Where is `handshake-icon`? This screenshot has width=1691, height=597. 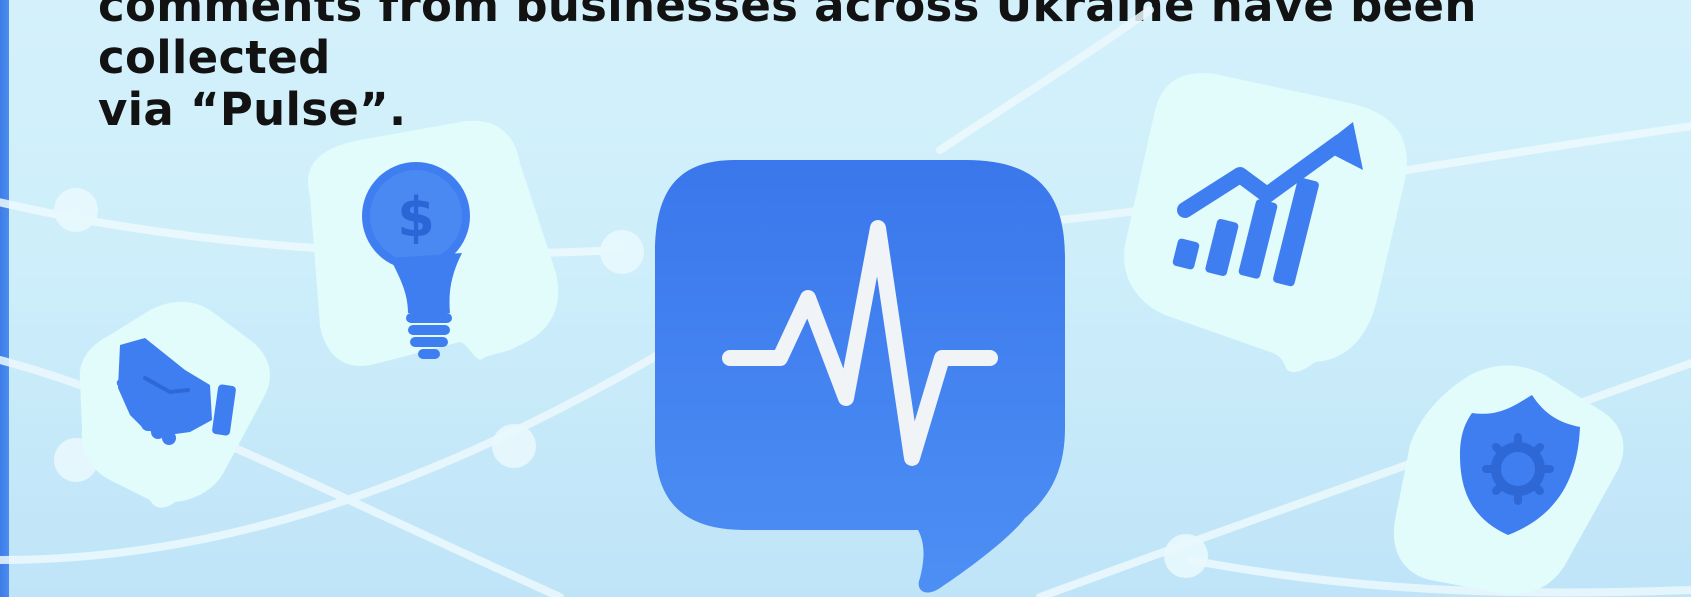
handshake-icon is located at coordinates (174, 404).